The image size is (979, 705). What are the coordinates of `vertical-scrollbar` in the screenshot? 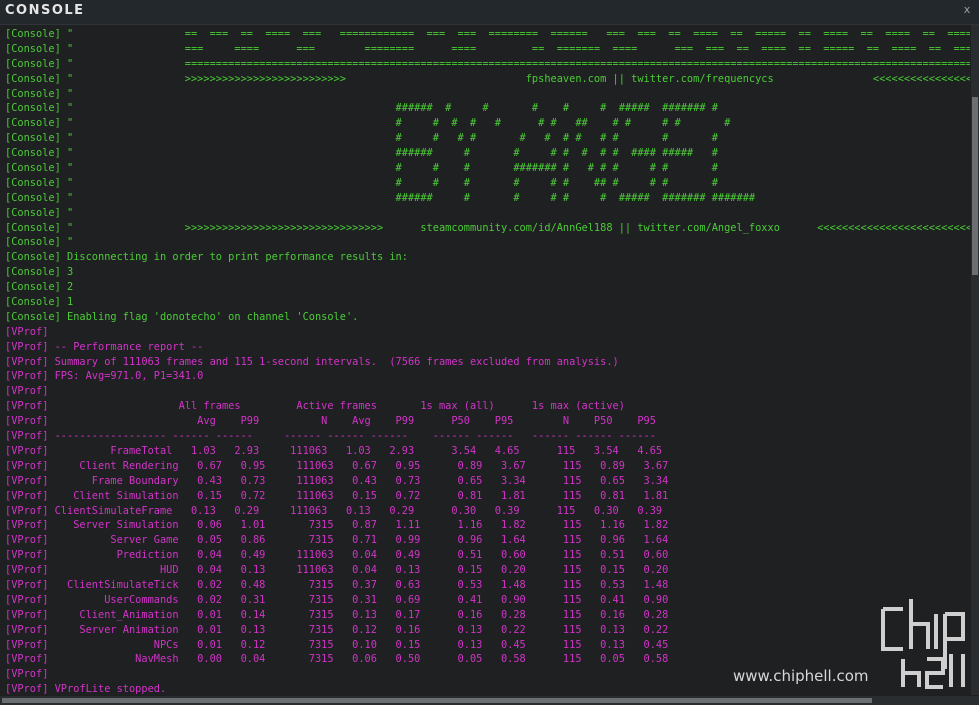 It's located at (975, 360).